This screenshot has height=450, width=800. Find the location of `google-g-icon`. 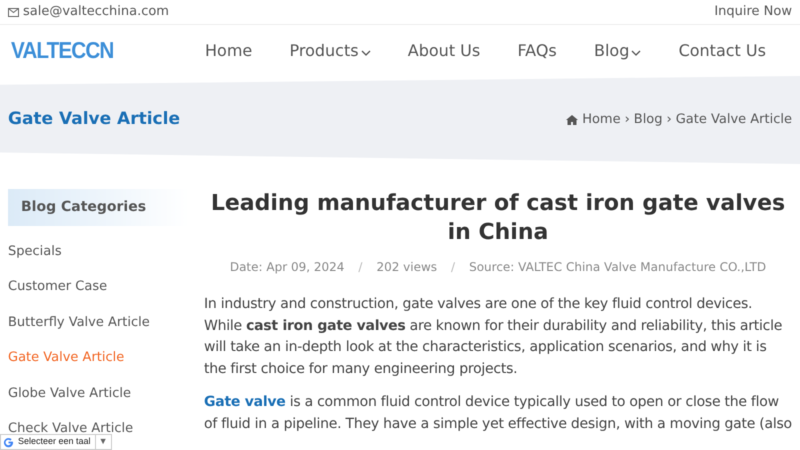

google-g-icon is located at coordinates (8, 442).